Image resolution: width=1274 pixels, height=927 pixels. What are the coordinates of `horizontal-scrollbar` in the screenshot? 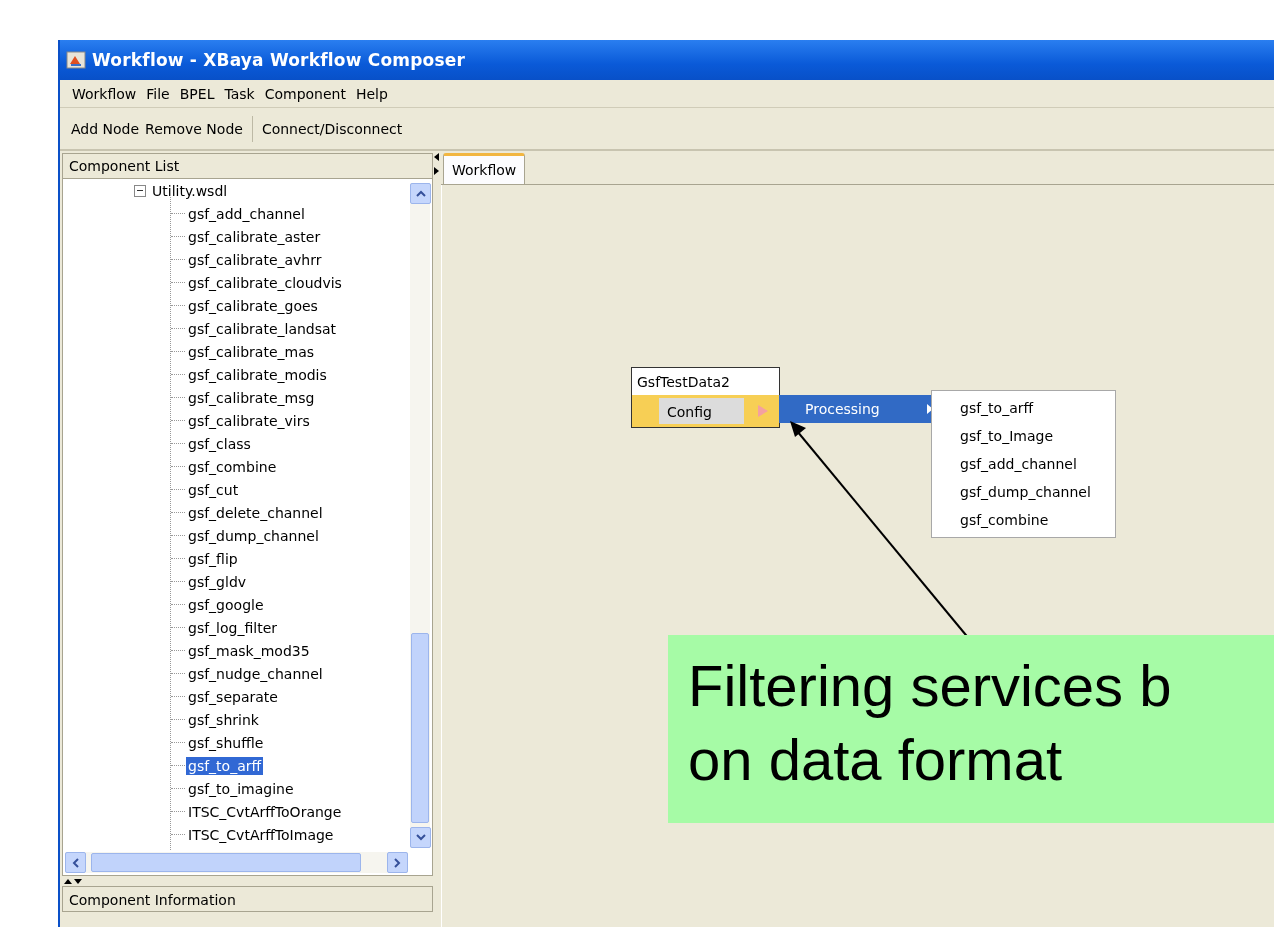 It's located at (236, 862).